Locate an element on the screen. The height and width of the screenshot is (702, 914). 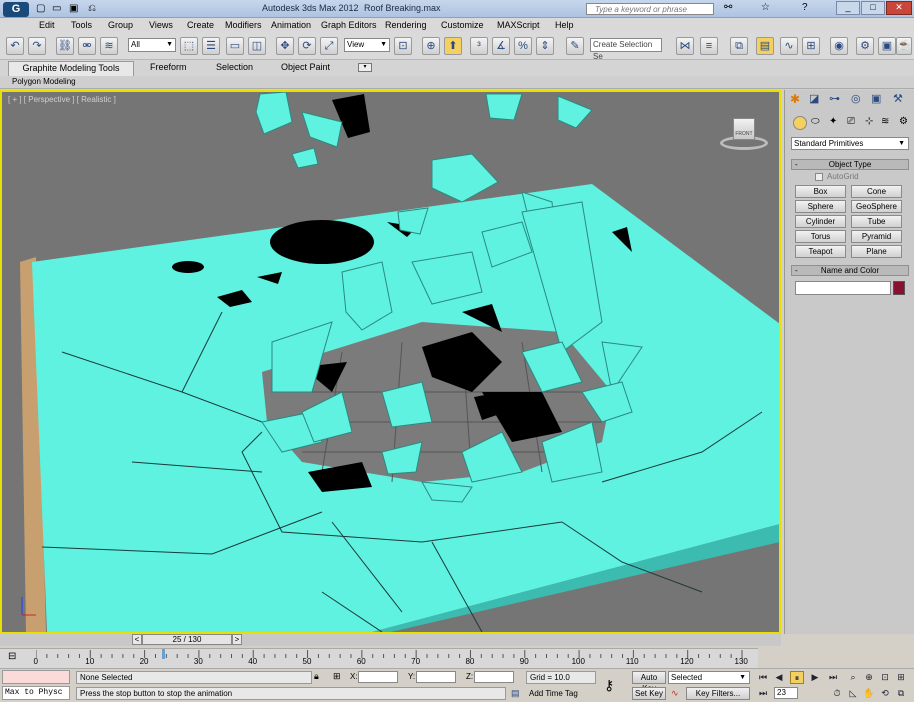
maxscript-label: Max to Physc is located at coordinates (36, 693).